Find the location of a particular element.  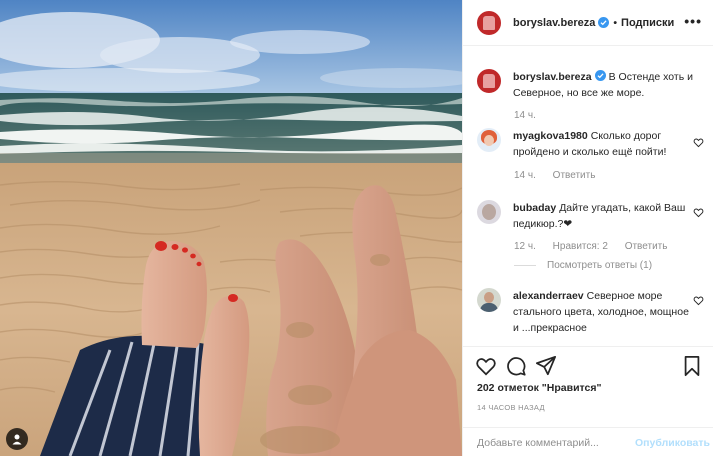

likes-count: 202 is located at coordinates (486, 388).